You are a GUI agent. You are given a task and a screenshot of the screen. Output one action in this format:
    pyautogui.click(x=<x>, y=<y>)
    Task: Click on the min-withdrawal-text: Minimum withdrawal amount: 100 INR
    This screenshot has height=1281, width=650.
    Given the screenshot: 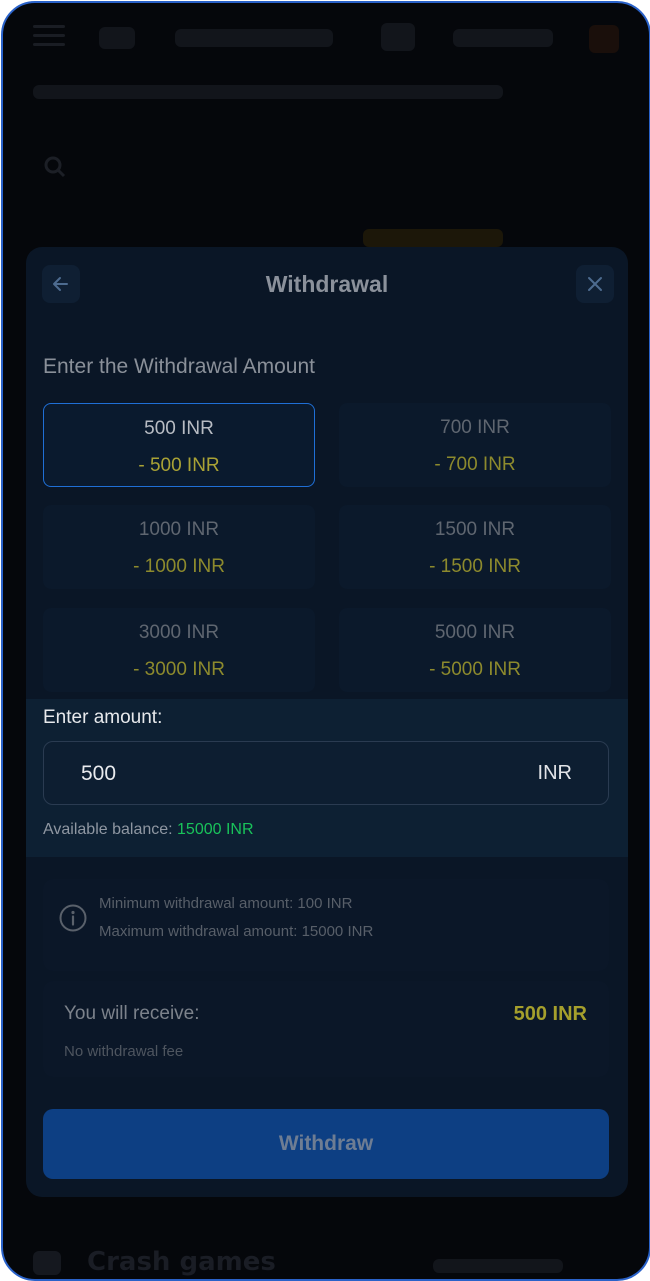 What is the action you would take?
    pyautogui.click(x=226, y=903)
    